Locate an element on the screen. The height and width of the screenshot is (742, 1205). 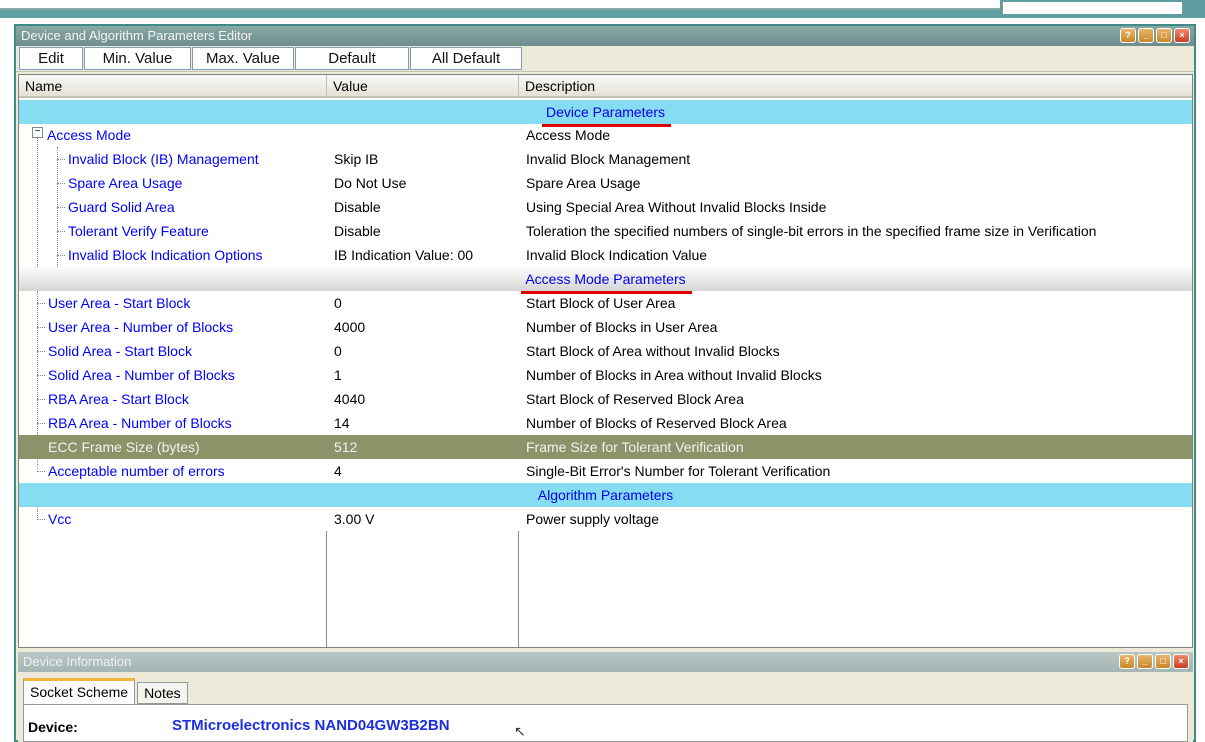
max-value-button: Max. Value is located at coordinates (243, 58).